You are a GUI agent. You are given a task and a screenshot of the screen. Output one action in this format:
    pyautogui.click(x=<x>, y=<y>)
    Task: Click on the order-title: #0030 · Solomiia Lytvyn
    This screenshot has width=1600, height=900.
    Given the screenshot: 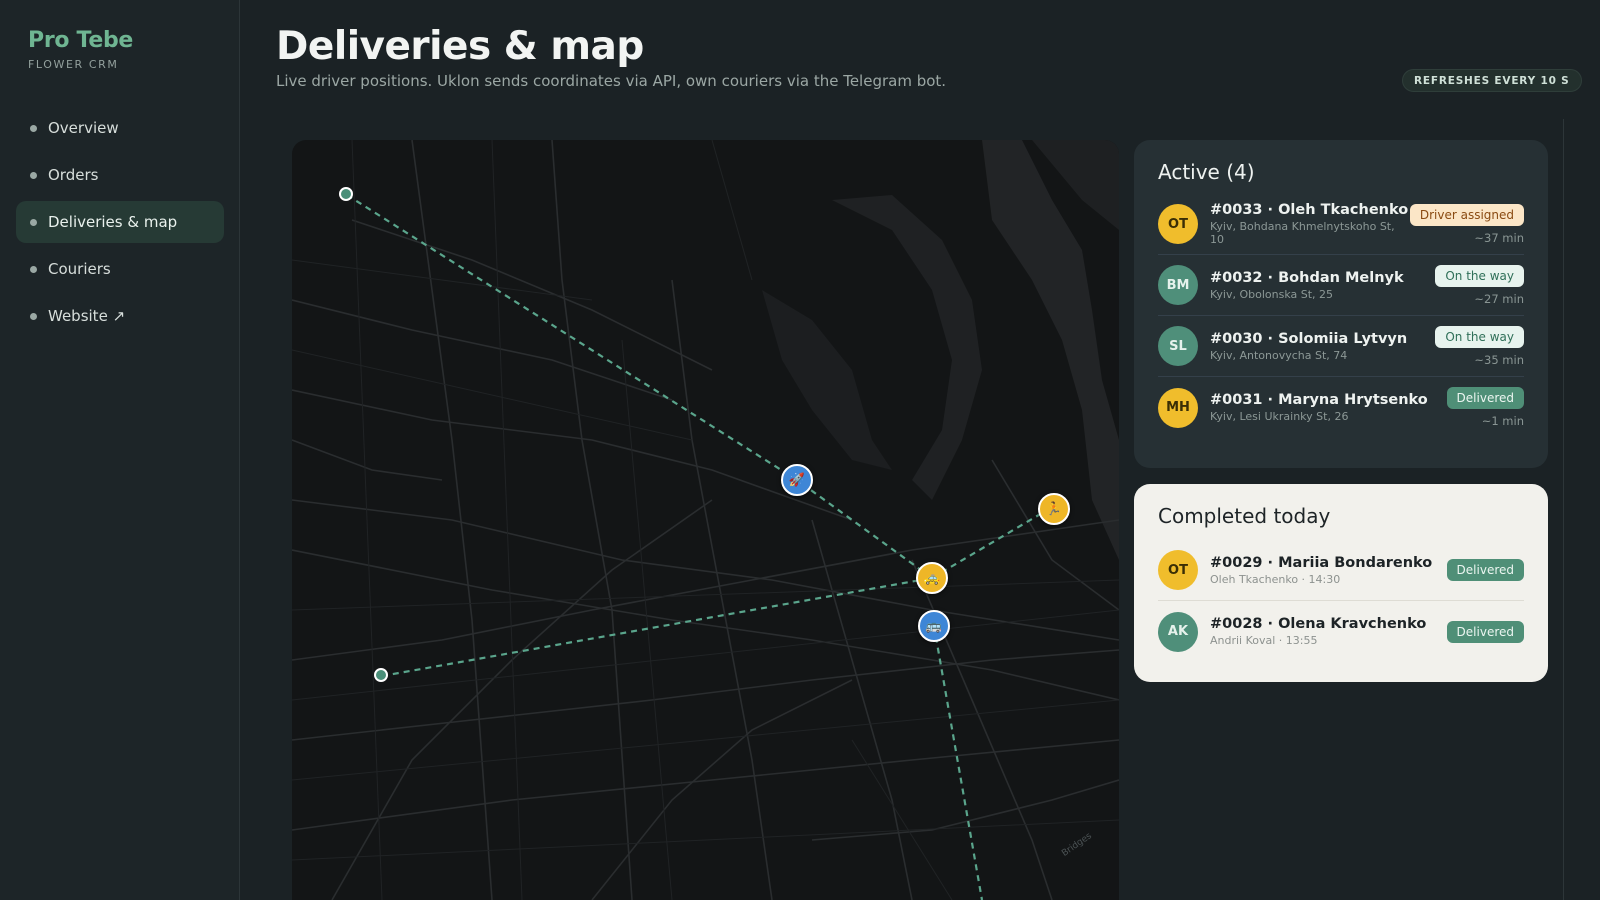 What is the action you would take?
    pyautogui.click(x=1309, y=338)
    